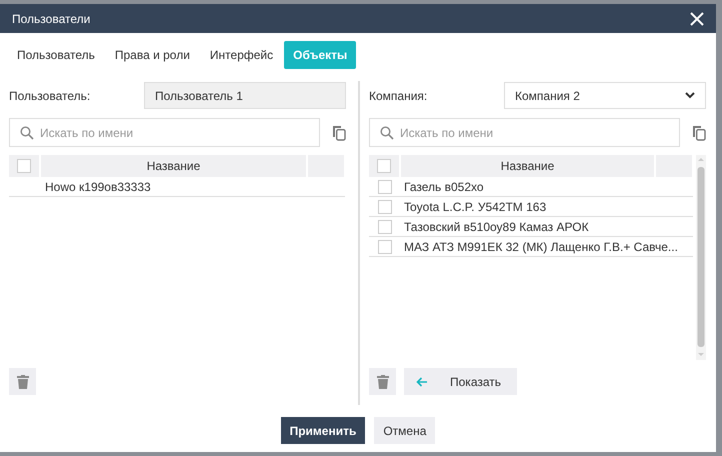 The height and width of the screenshot is (456, 722). I want to click on table-cell: Газель в052хо, so click(546, 186).